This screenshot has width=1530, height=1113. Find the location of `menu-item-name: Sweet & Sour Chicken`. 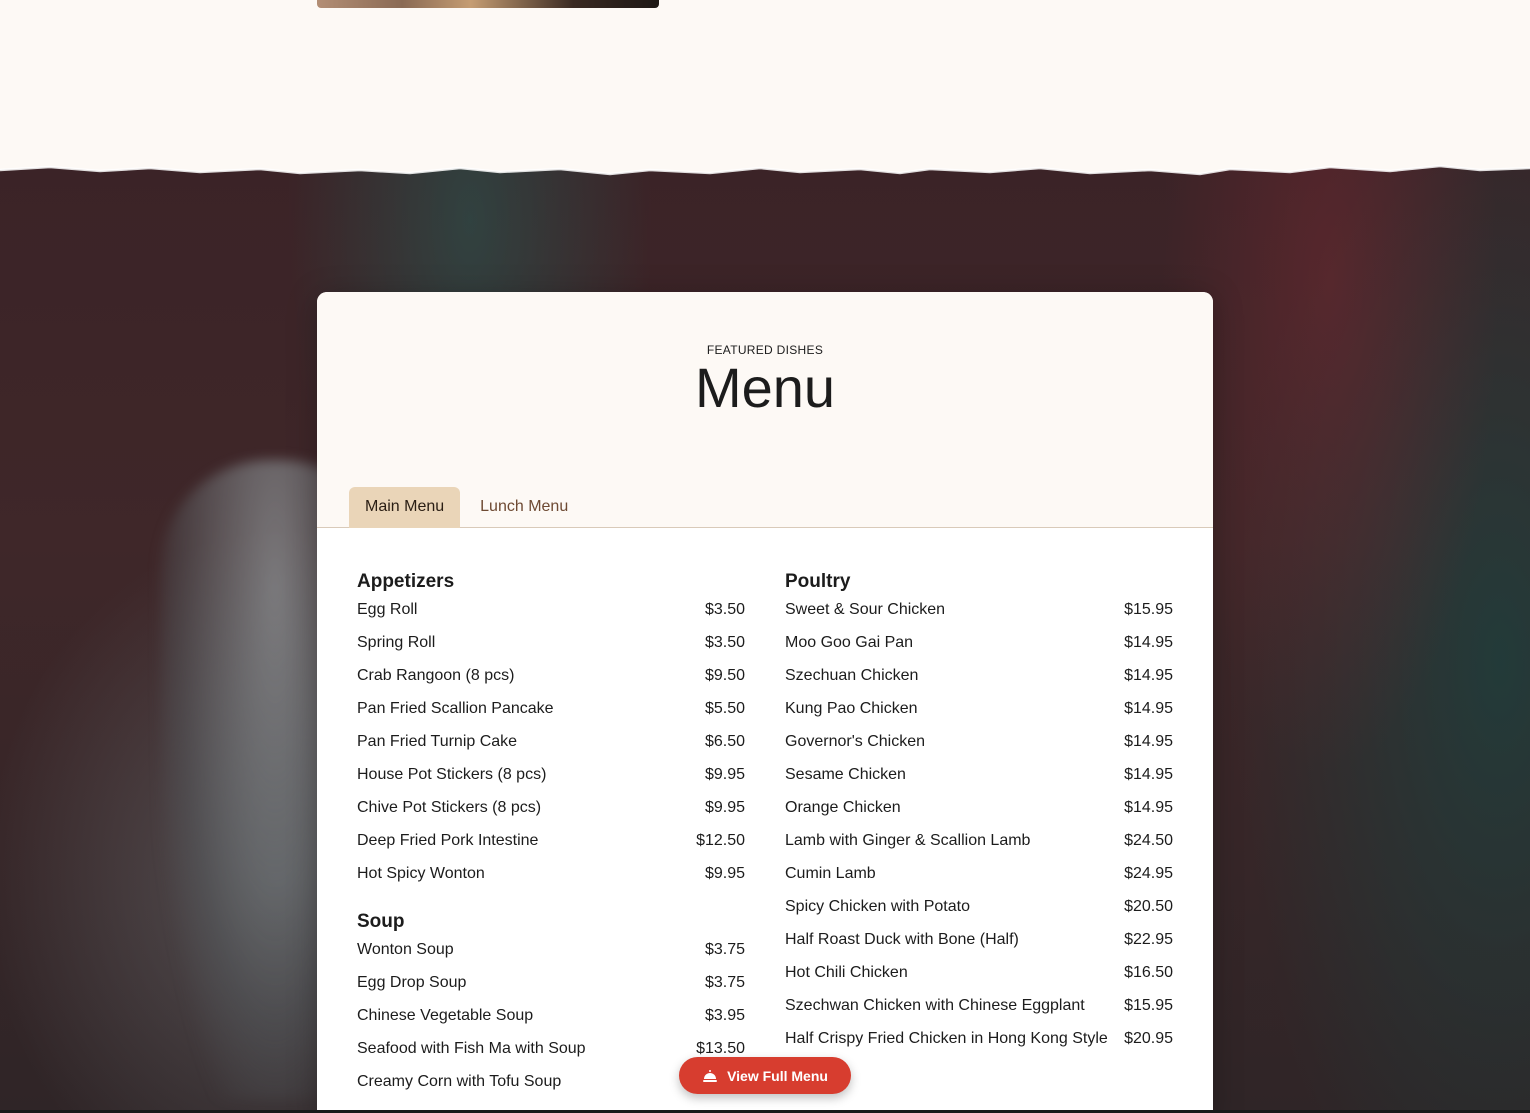

menu-item-name: Sweet & Sour Chicken is located at coordinates (865, 609).